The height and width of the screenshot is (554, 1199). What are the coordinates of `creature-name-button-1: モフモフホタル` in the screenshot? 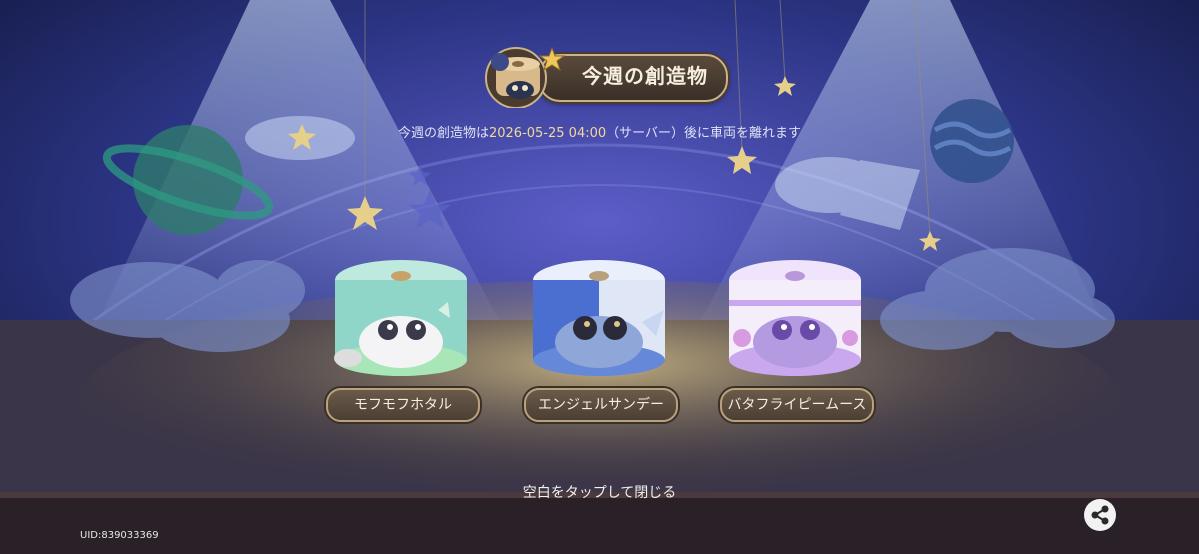 It's located at (403, 405).